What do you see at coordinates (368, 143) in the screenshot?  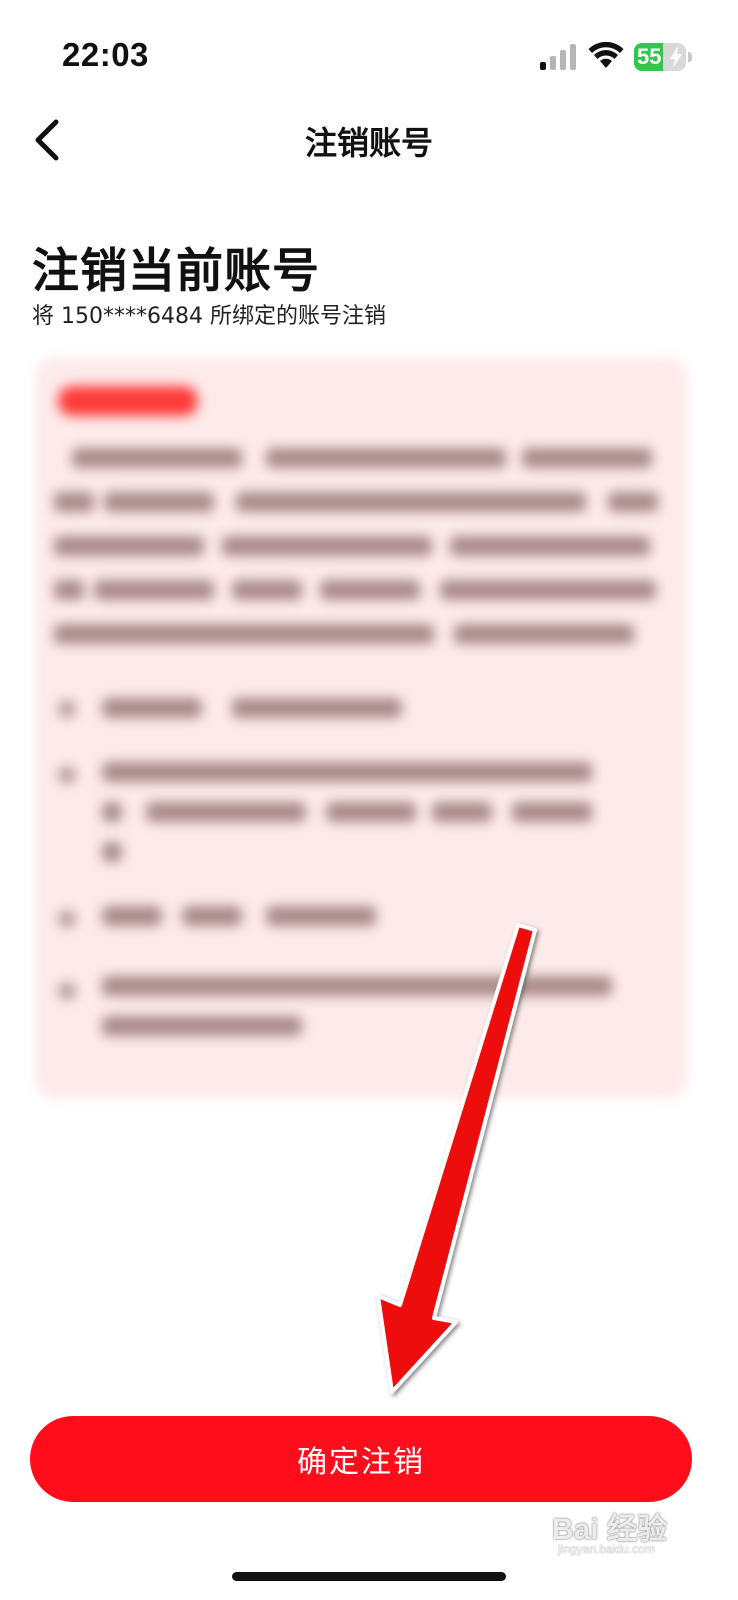 I see `page-title: 注销账号` at bounding box center [368, 143].